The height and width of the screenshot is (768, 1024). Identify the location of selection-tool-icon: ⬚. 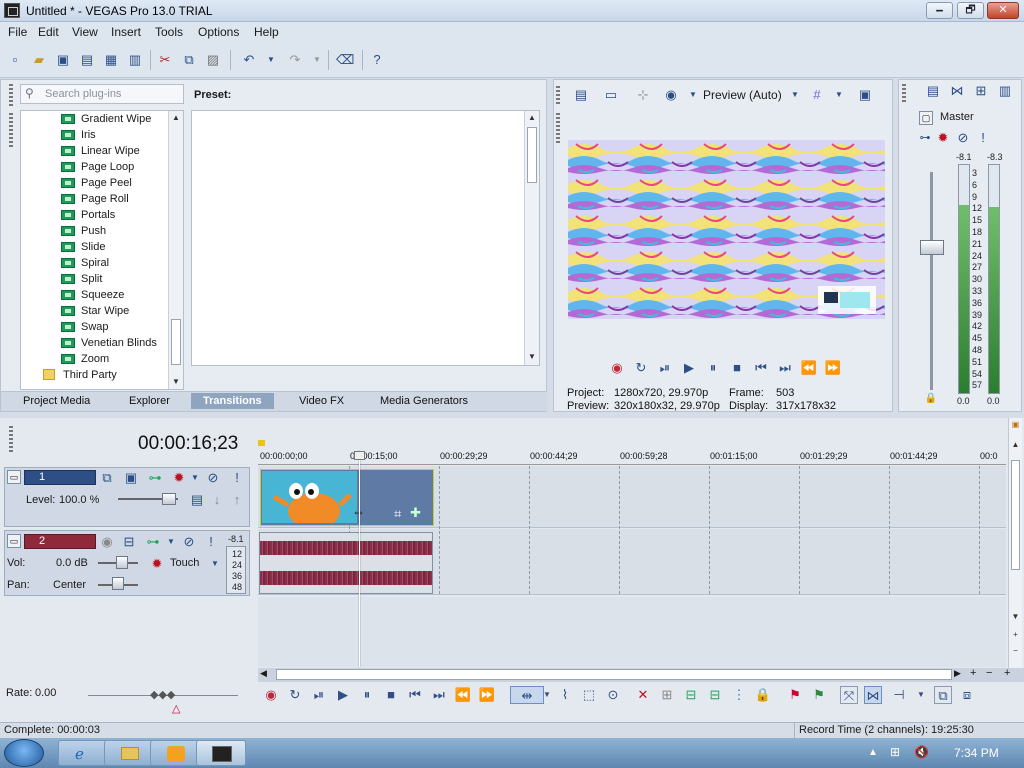
(589, 695).